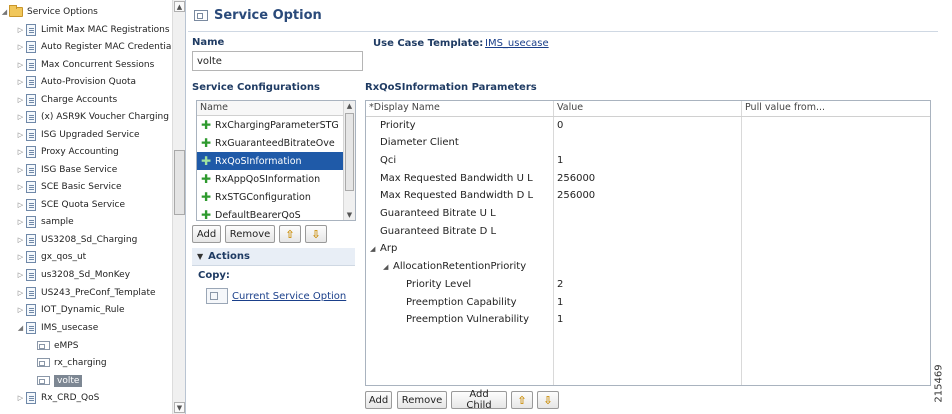 The image size is (952, 414). I want to click on move-up-button: ⇧, so click(290, 234).